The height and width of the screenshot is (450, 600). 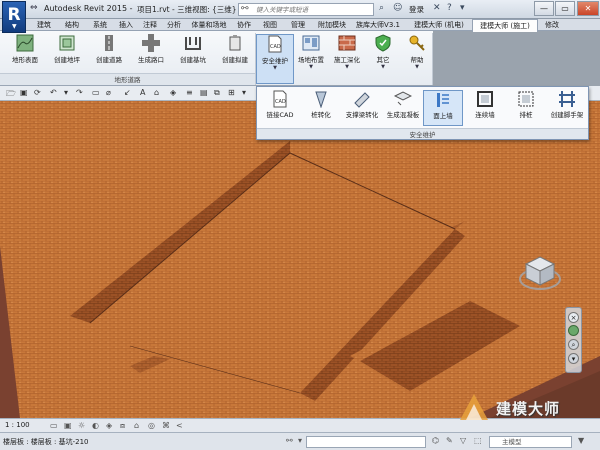 What do you see at coordinates (193, 43) in the screenshot?
I see `foundation-pit-icon` at bounding box center [193, 43].